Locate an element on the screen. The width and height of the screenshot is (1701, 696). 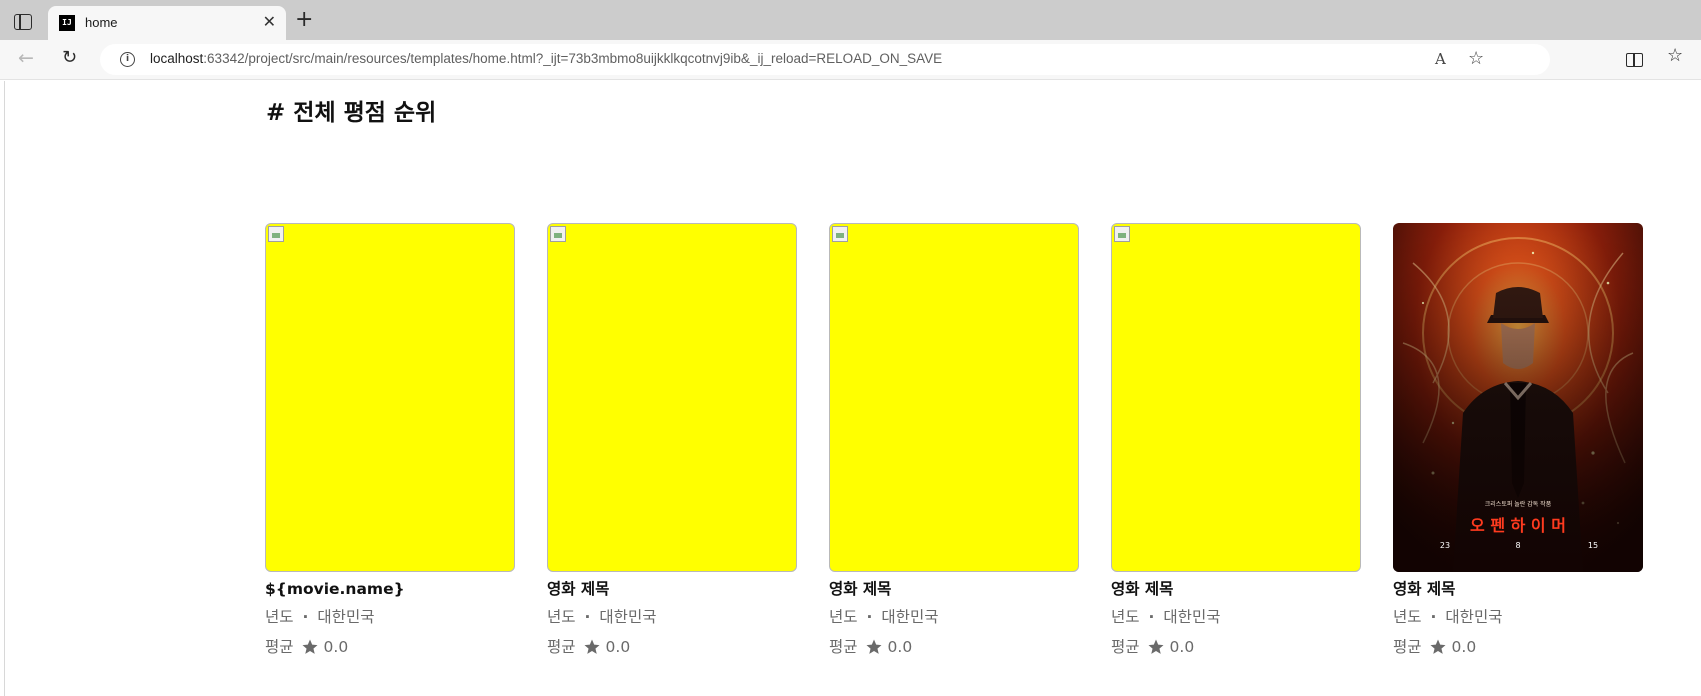
reload-icon: ↻ is located at coordinates (69, 57).